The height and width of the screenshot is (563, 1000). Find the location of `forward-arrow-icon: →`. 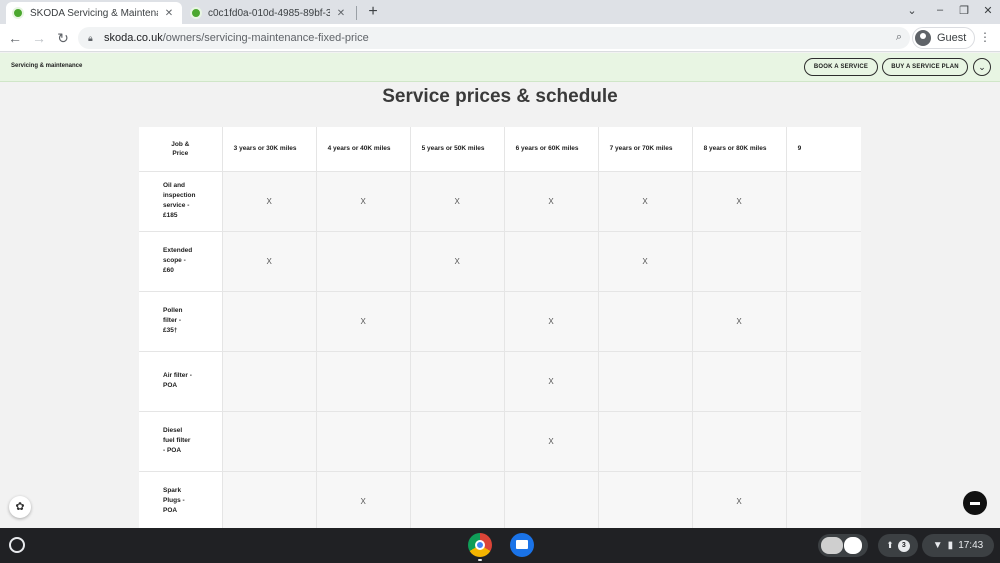

forward-arrow-icon: → is located at coordinates (39, 38).